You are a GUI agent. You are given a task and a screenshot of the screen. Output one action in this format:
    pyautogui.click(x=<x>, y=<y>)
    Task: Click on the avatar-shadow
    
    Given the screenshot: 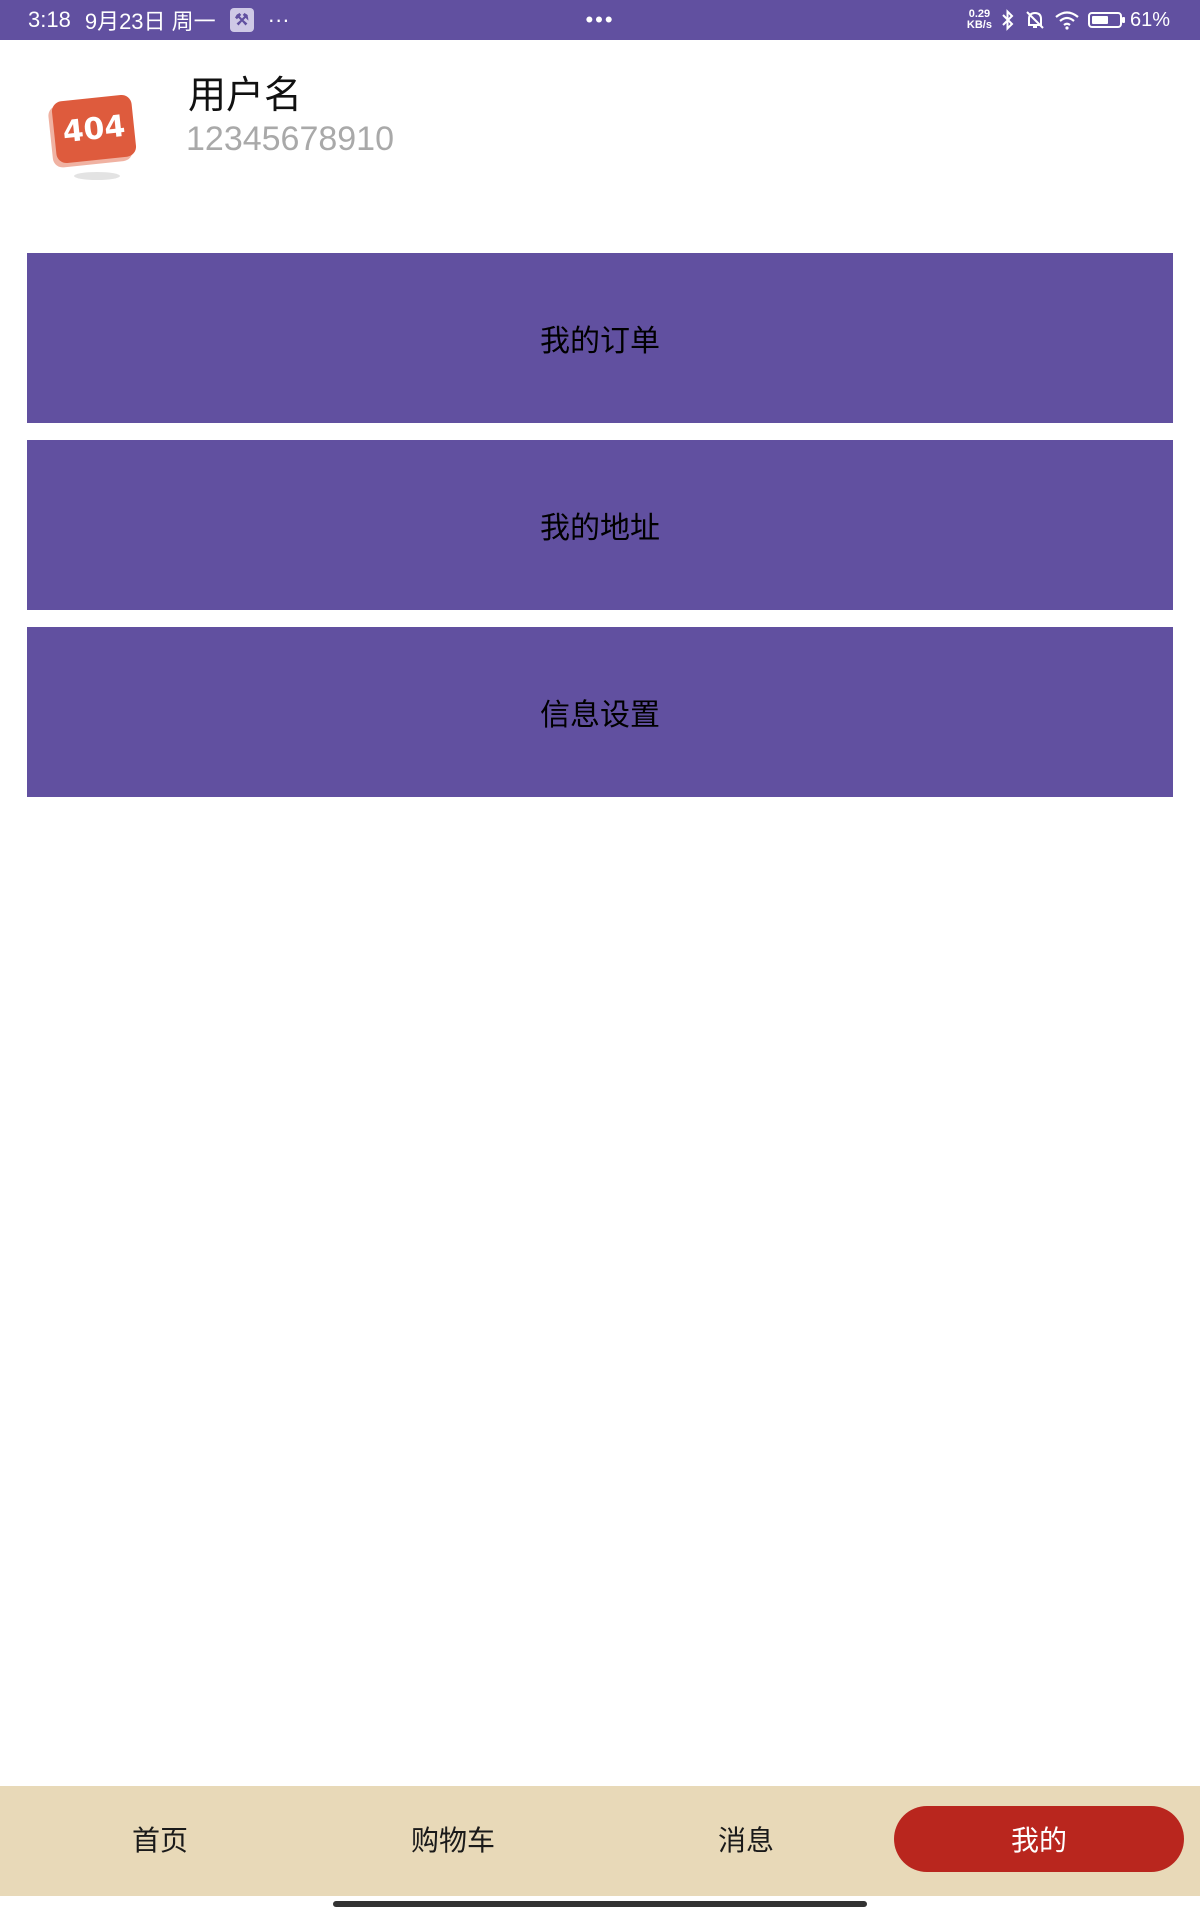 What is the action you would take?
    pyautogui.click(x=97, y=176)
    